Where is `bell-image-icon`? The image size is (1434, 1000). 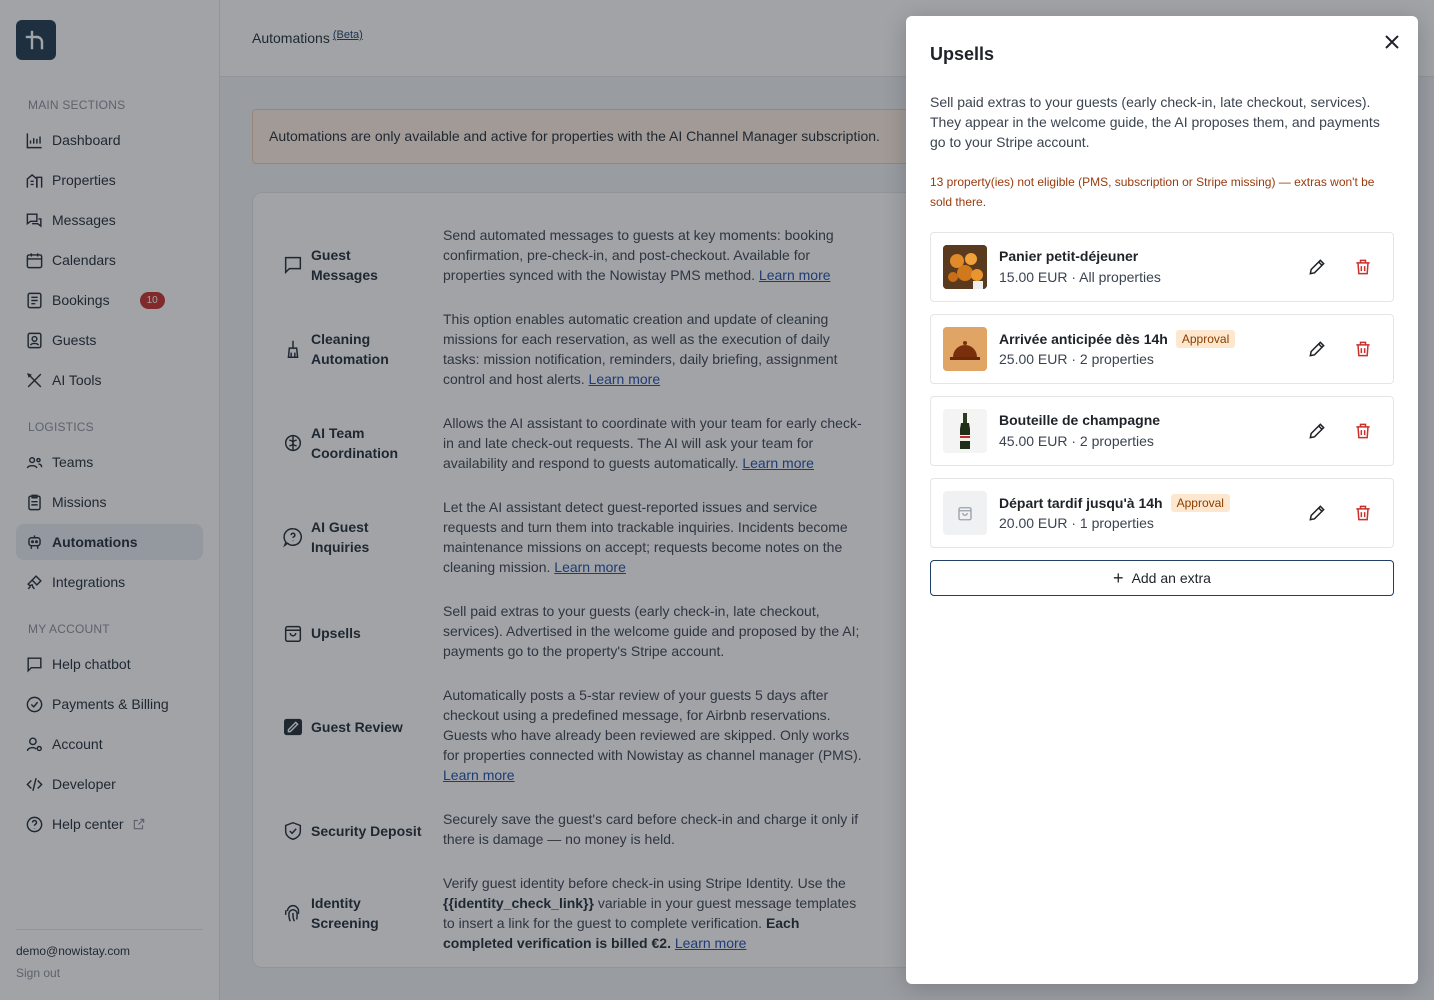 bell-image-icon is located at coordinates (965, 349).